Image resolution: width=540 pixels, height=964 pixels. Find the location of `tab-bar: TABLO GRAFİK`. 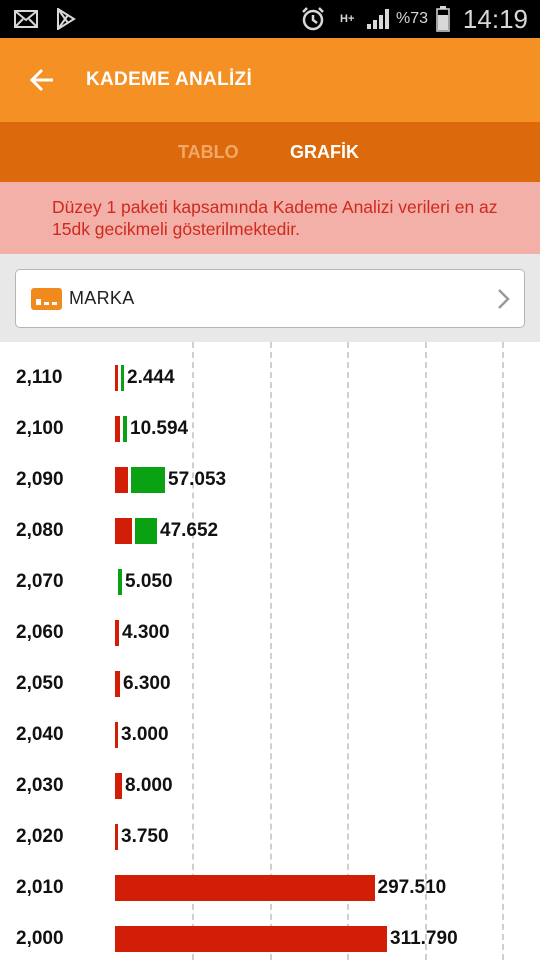

tab-bar: TABLO GRAFİK is located at coordinates (270, 152).